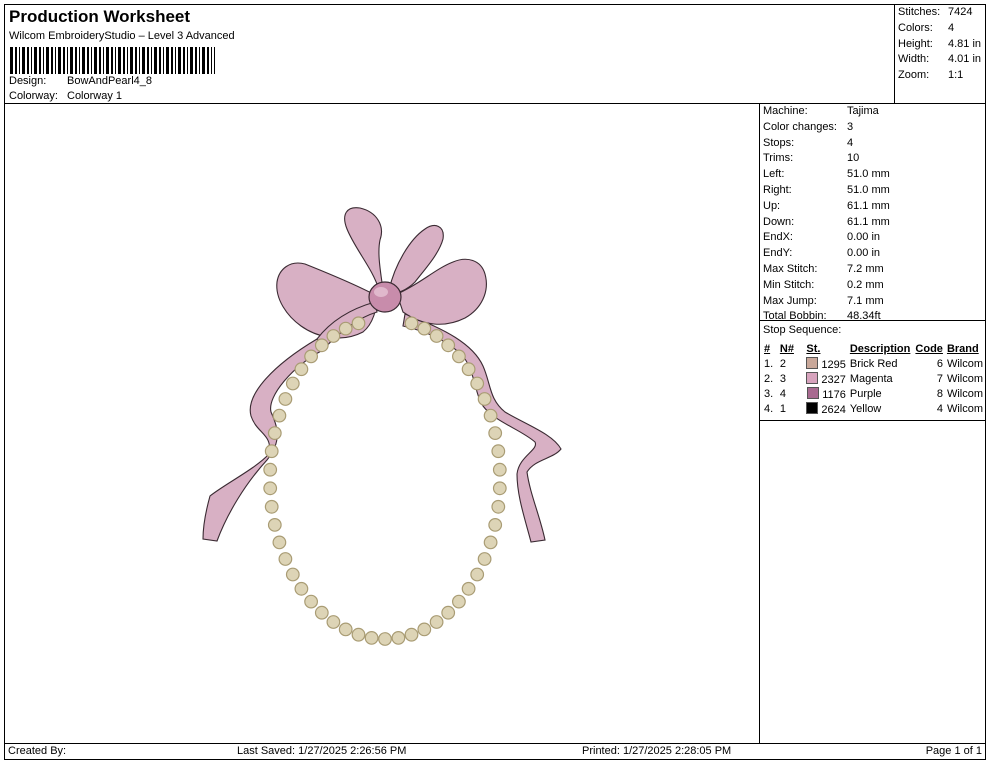 The height and width of the screenshot is (762, 990). What do you see at coordinates (825, 408) in the screenshot?
I see `row-stitches: 2624` at bounding box center [825, 408].